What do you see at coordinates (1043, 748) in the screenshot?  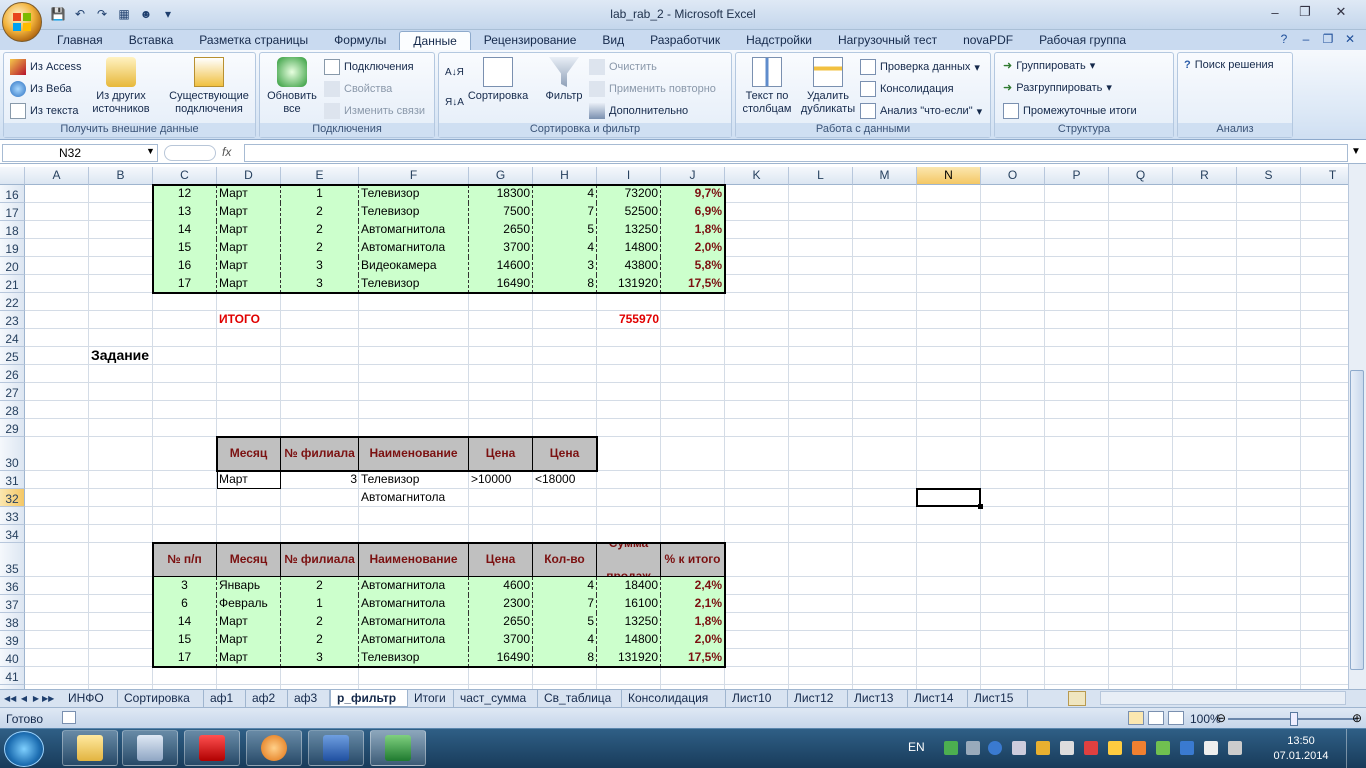 I see `power-icon` at bounding box center [1043, 748].